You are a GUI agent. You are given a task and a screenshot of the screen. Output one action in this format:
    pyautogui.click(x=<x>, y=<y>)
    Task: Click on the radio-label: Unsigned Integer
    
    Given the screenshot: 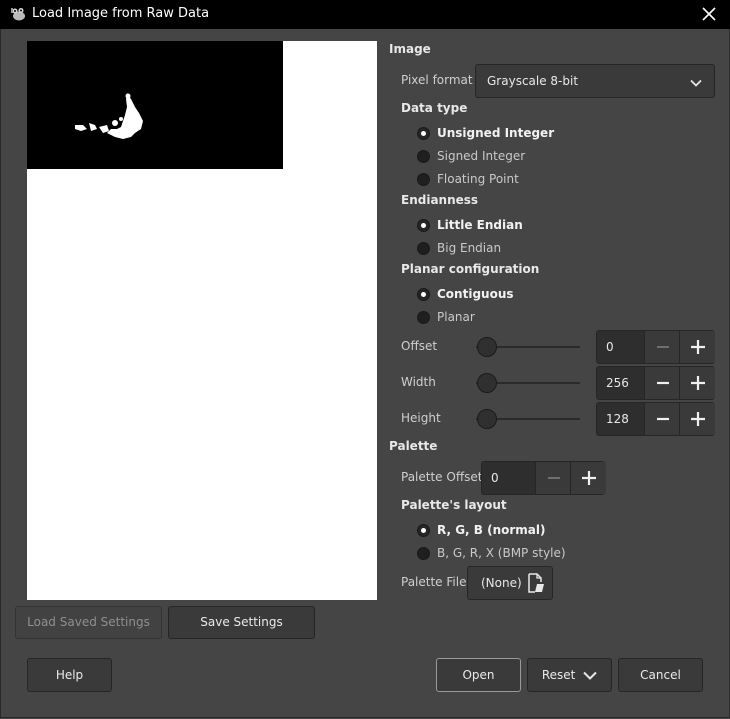 What is the action you would take?
    pyautogui.click(x=496, y=133)
    